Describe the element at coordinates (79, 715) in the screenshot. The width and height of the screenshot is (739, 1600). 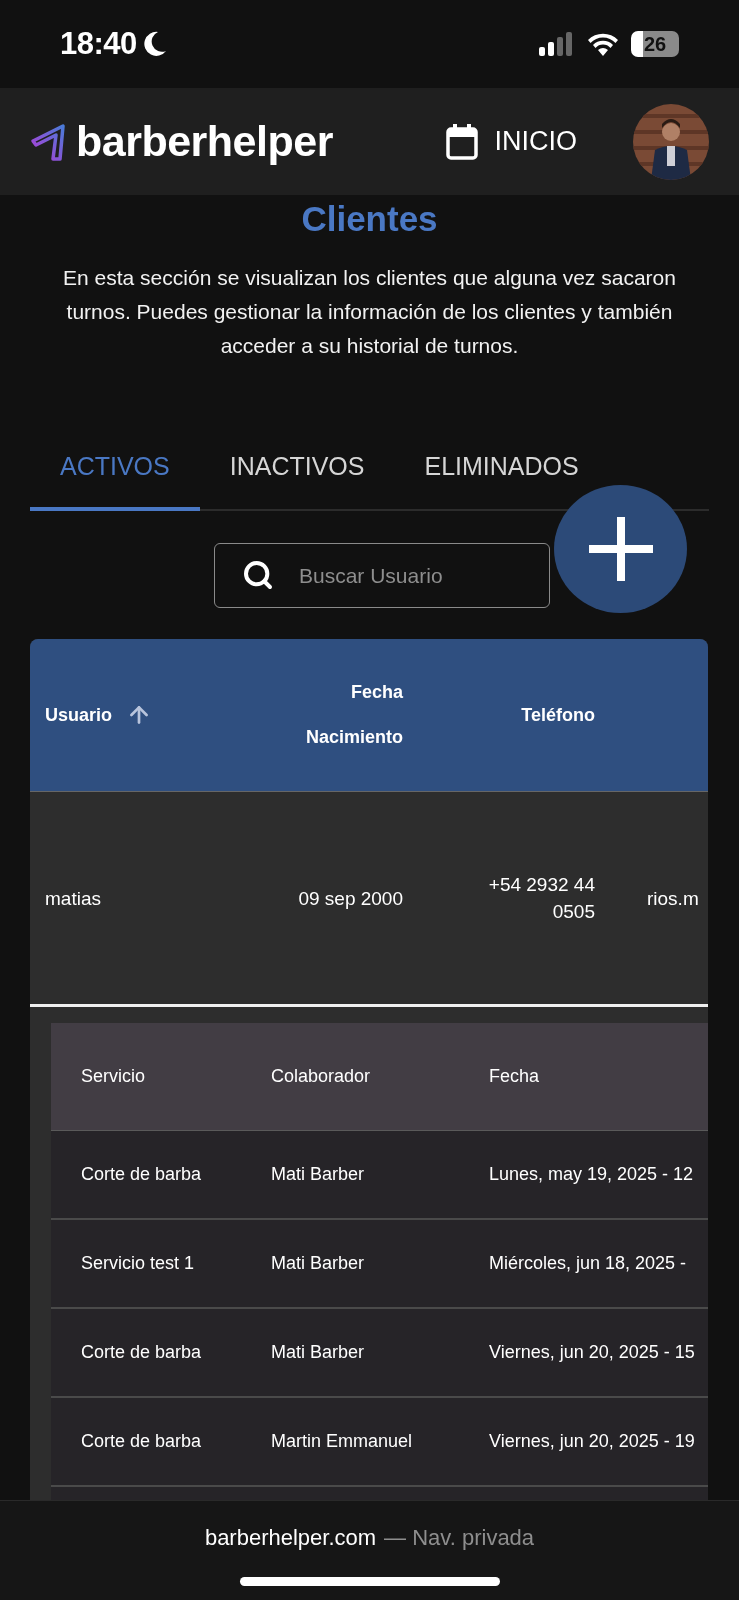
I see `column-header: Usuario` at that location.